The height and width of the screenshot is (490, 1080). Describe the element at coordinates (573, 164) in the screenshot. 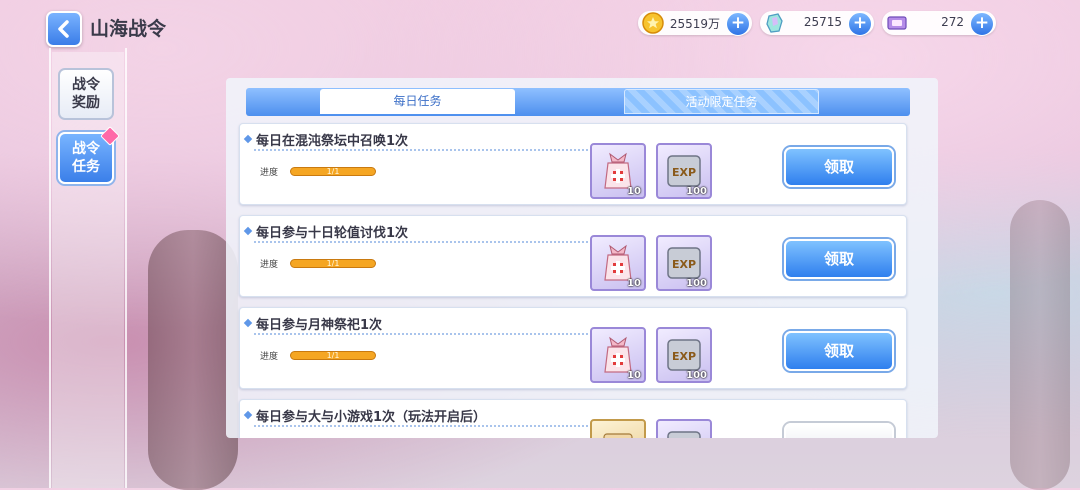

I see `task-row: 每日在混沌祭坛中召唤1次 进度 1/1 10 EXP 100 领取` at that location.